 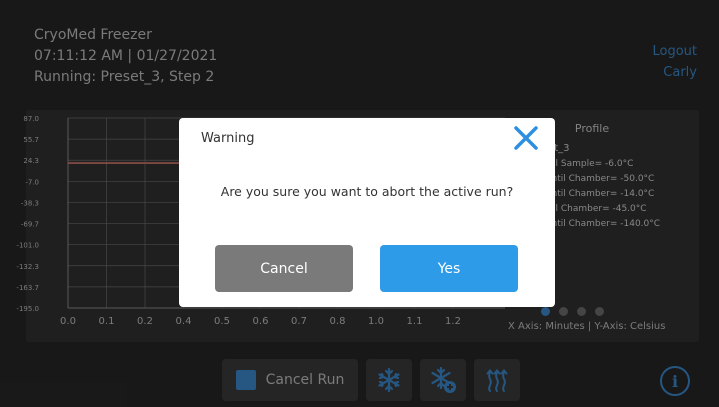 I want to click on cancel-button: Cancel, so click(x=284, y=268).